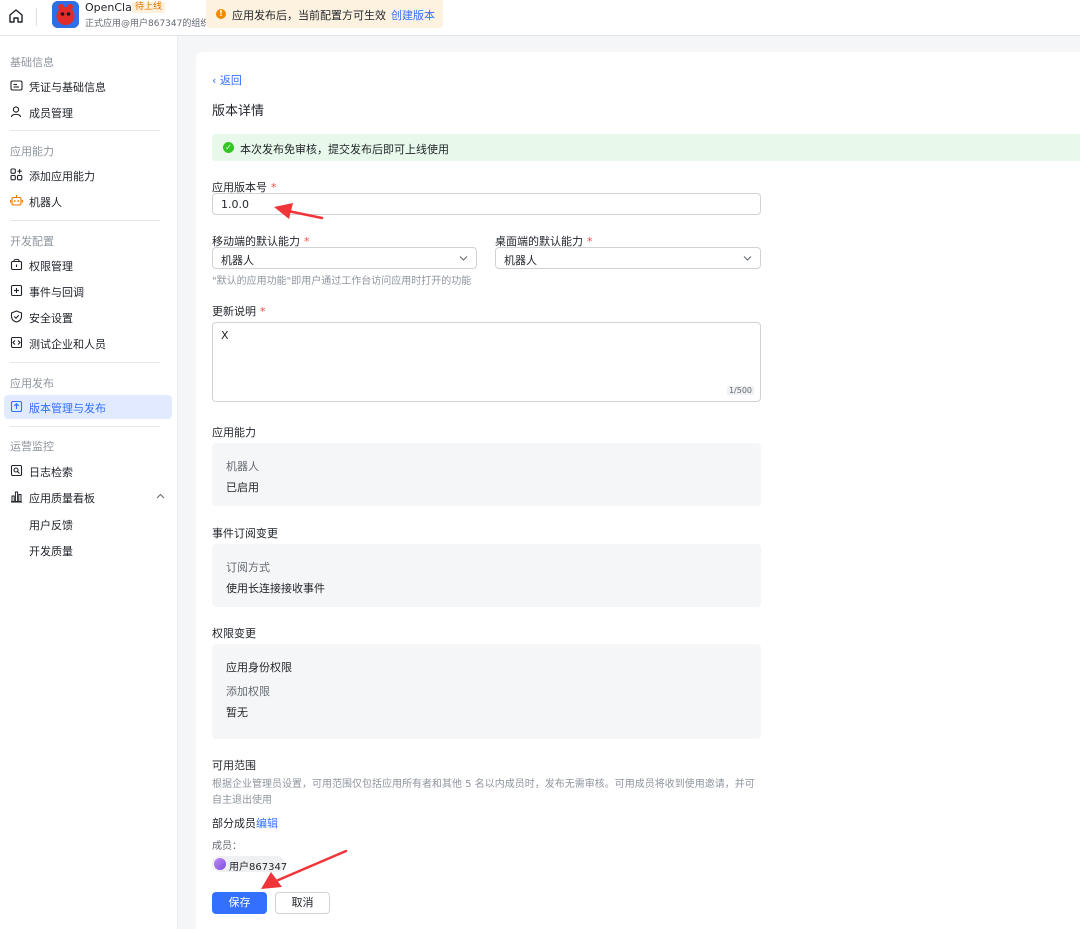 This screenshot has height=929, width=1080. What do you see at coordinates (51, 113) in the screenshot?
I see `sidebar-item-label: 成员管理` at bounding box center [51, 113].